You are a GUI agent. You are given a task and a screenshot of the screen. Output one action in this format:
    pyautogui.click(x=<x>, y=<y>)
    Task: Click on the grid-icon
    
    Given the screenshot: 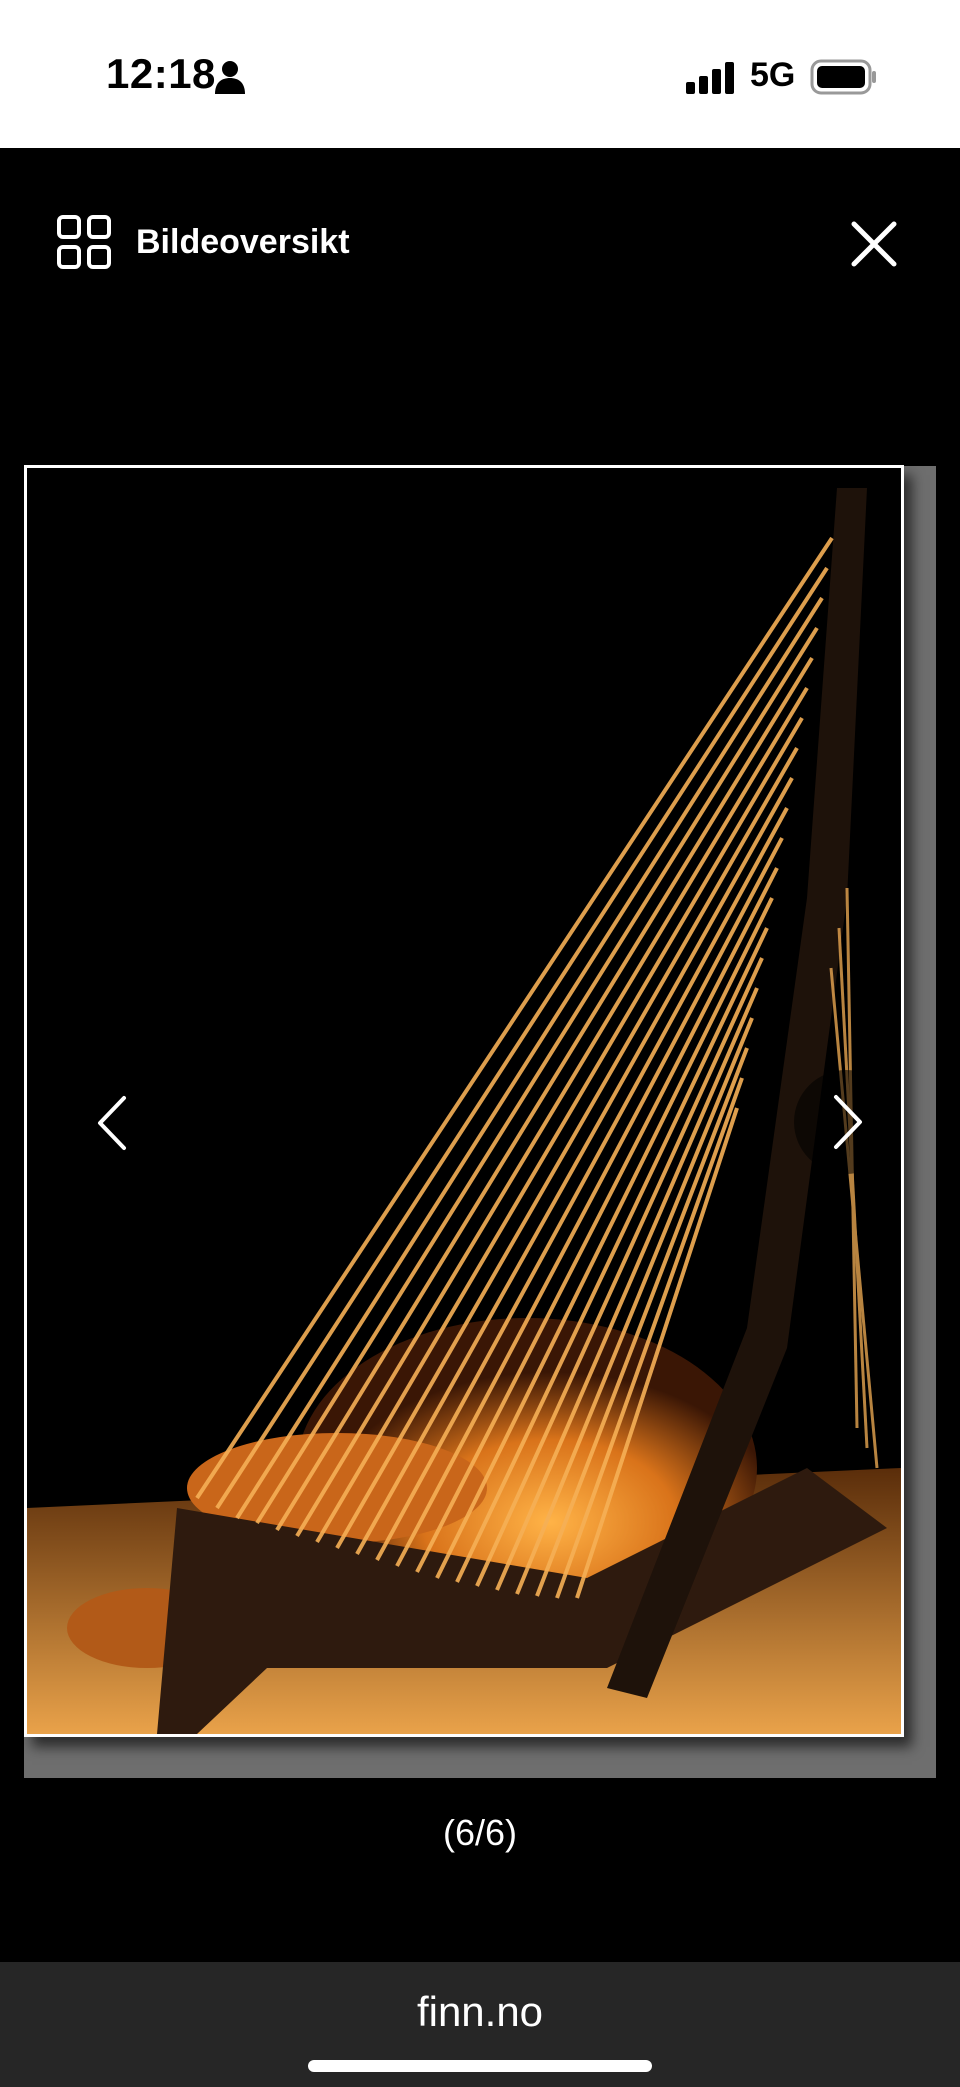 What is the action you would take?
    pyautogui.click(x=84, y=242)
    